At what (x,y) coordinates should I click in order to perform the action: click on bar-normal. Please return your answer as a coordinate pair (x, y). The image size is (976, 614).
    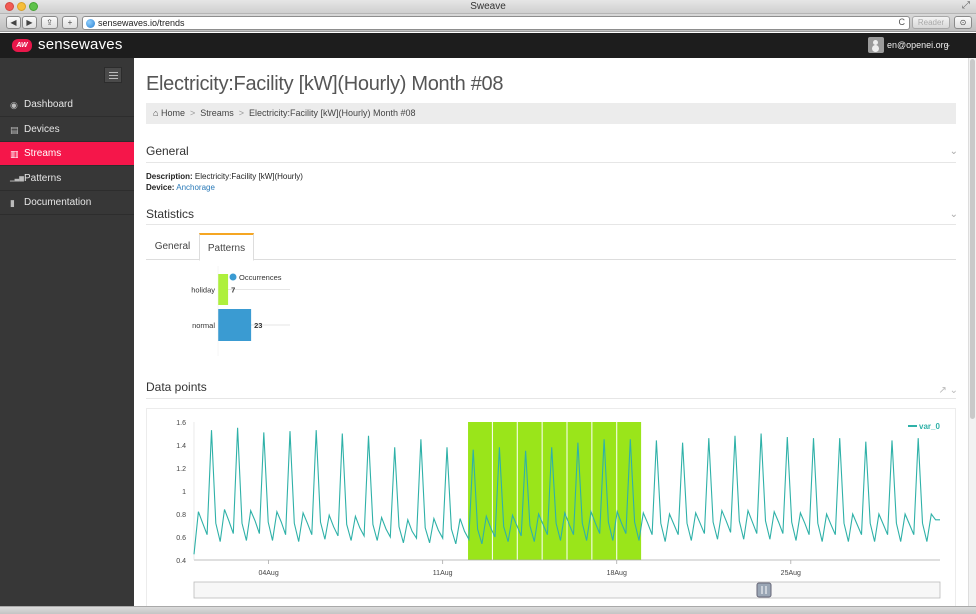
    Looking at the image, I should click on (235, 325).